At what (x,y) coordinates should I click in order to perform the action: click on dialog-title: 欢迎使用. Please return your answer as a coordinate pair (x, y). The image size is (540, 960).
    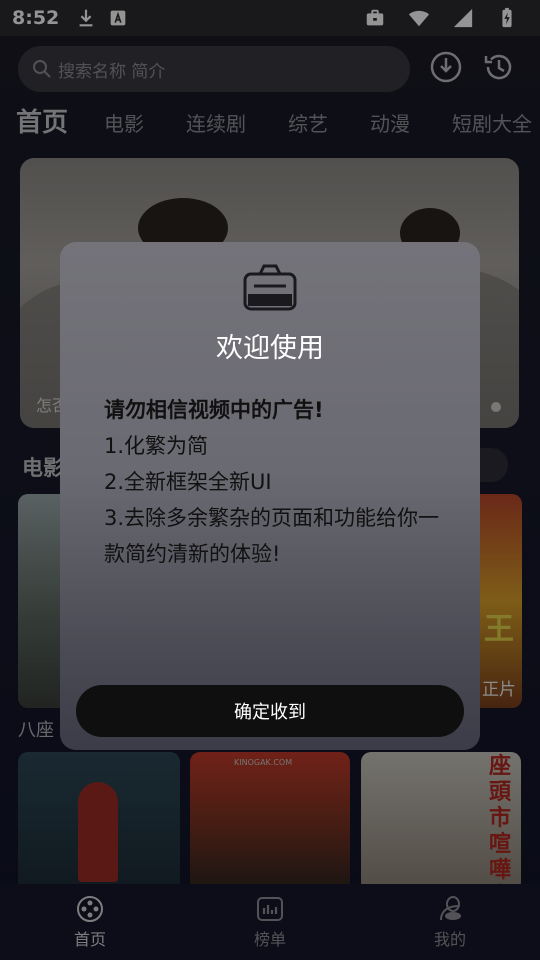
    Looking at the image, I should click on (270, 348).